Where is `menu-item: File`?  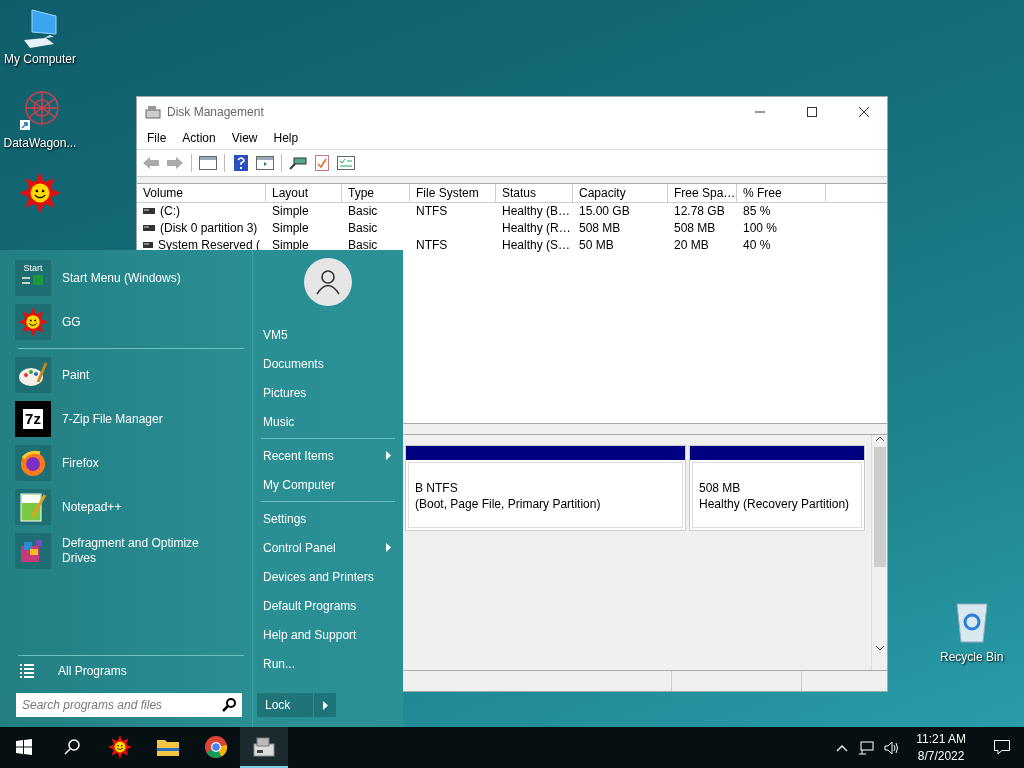 menu-item: File is located at coordinates (157, 137).